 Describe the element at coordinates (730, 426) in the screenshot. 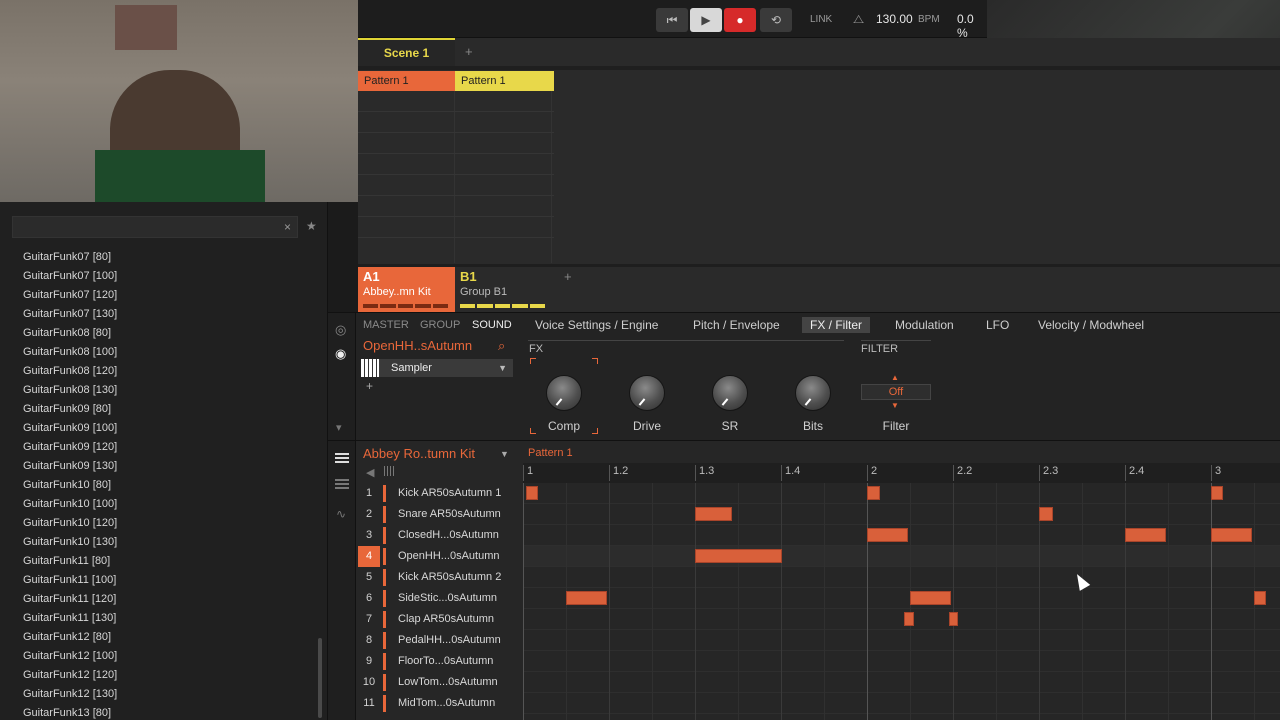

I see `sr-label: SR` at that location.